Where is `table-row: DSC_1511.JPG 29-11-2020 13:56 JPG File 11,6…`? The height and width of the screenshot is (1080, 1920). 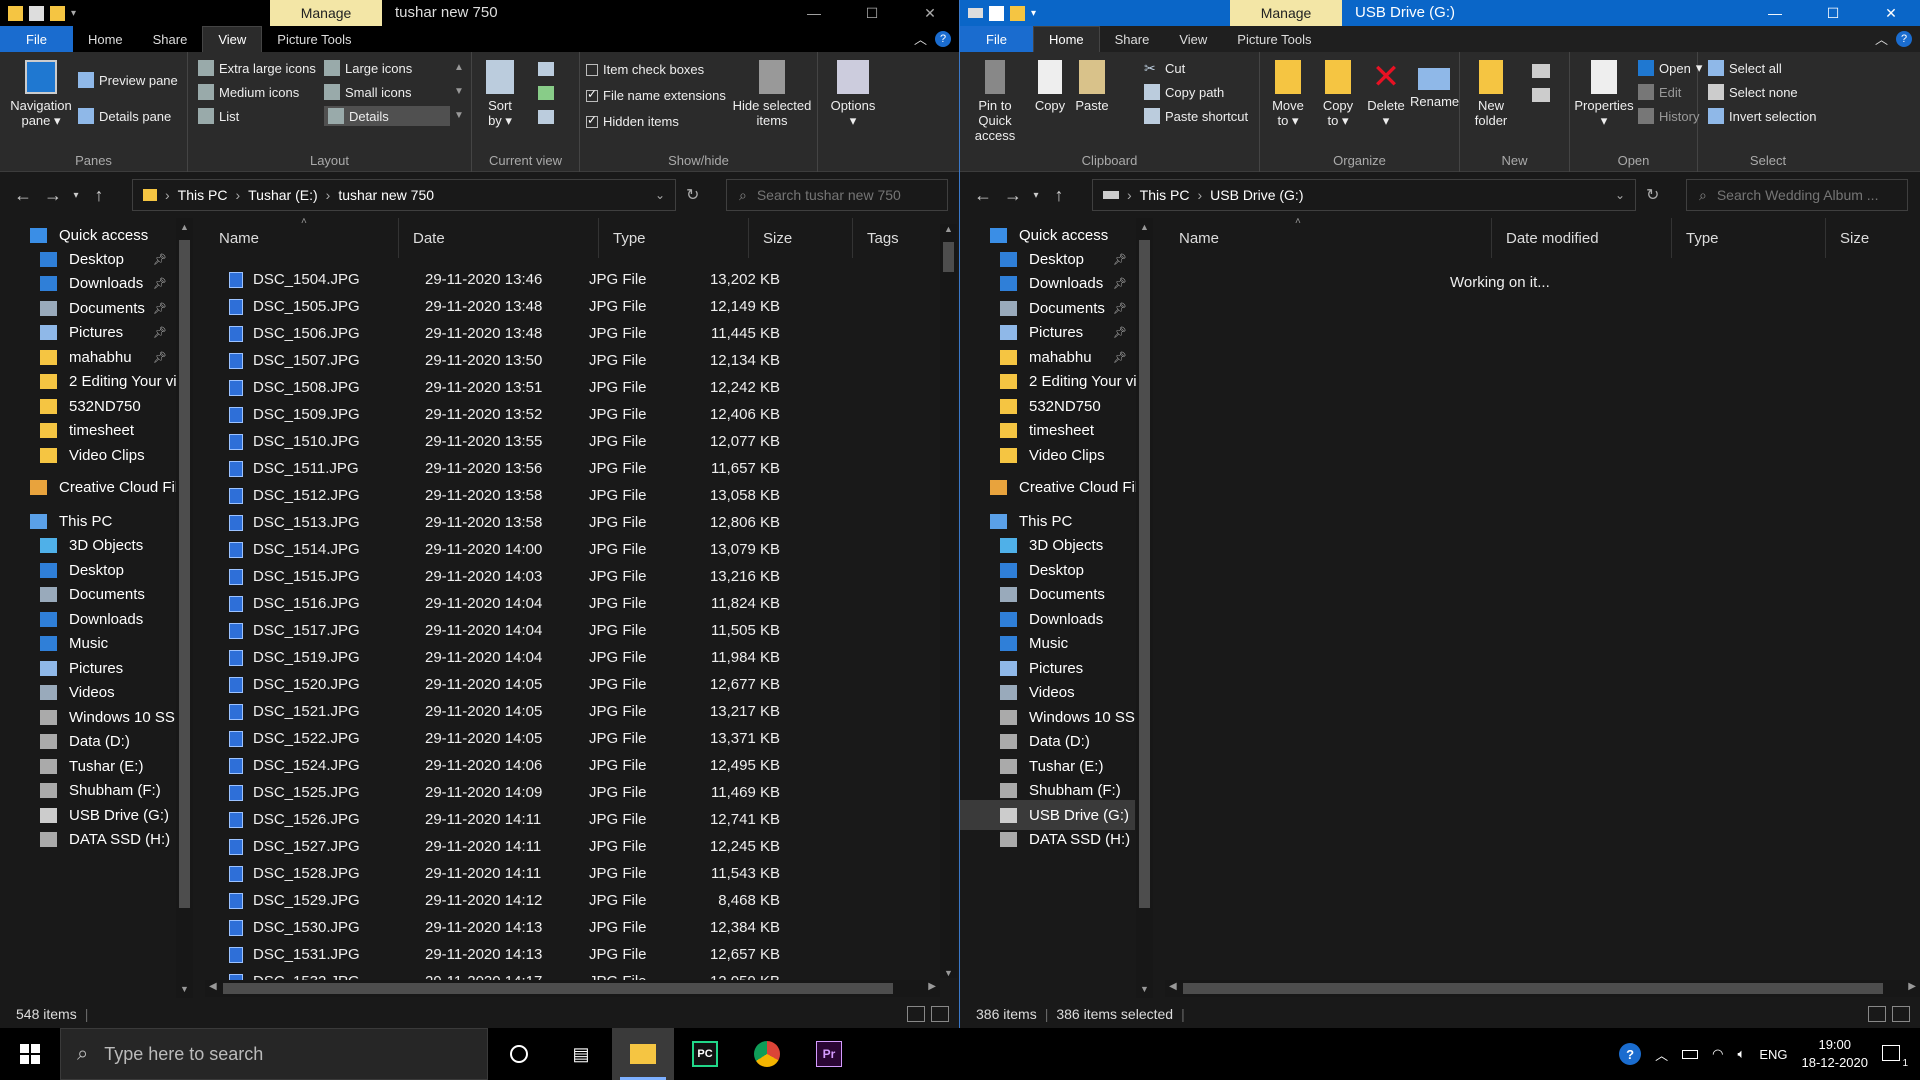 table-row: DSC_1511.JPG 29-11-2020 13:56 JPG File 11,6… is located at coordinates (582, 468).